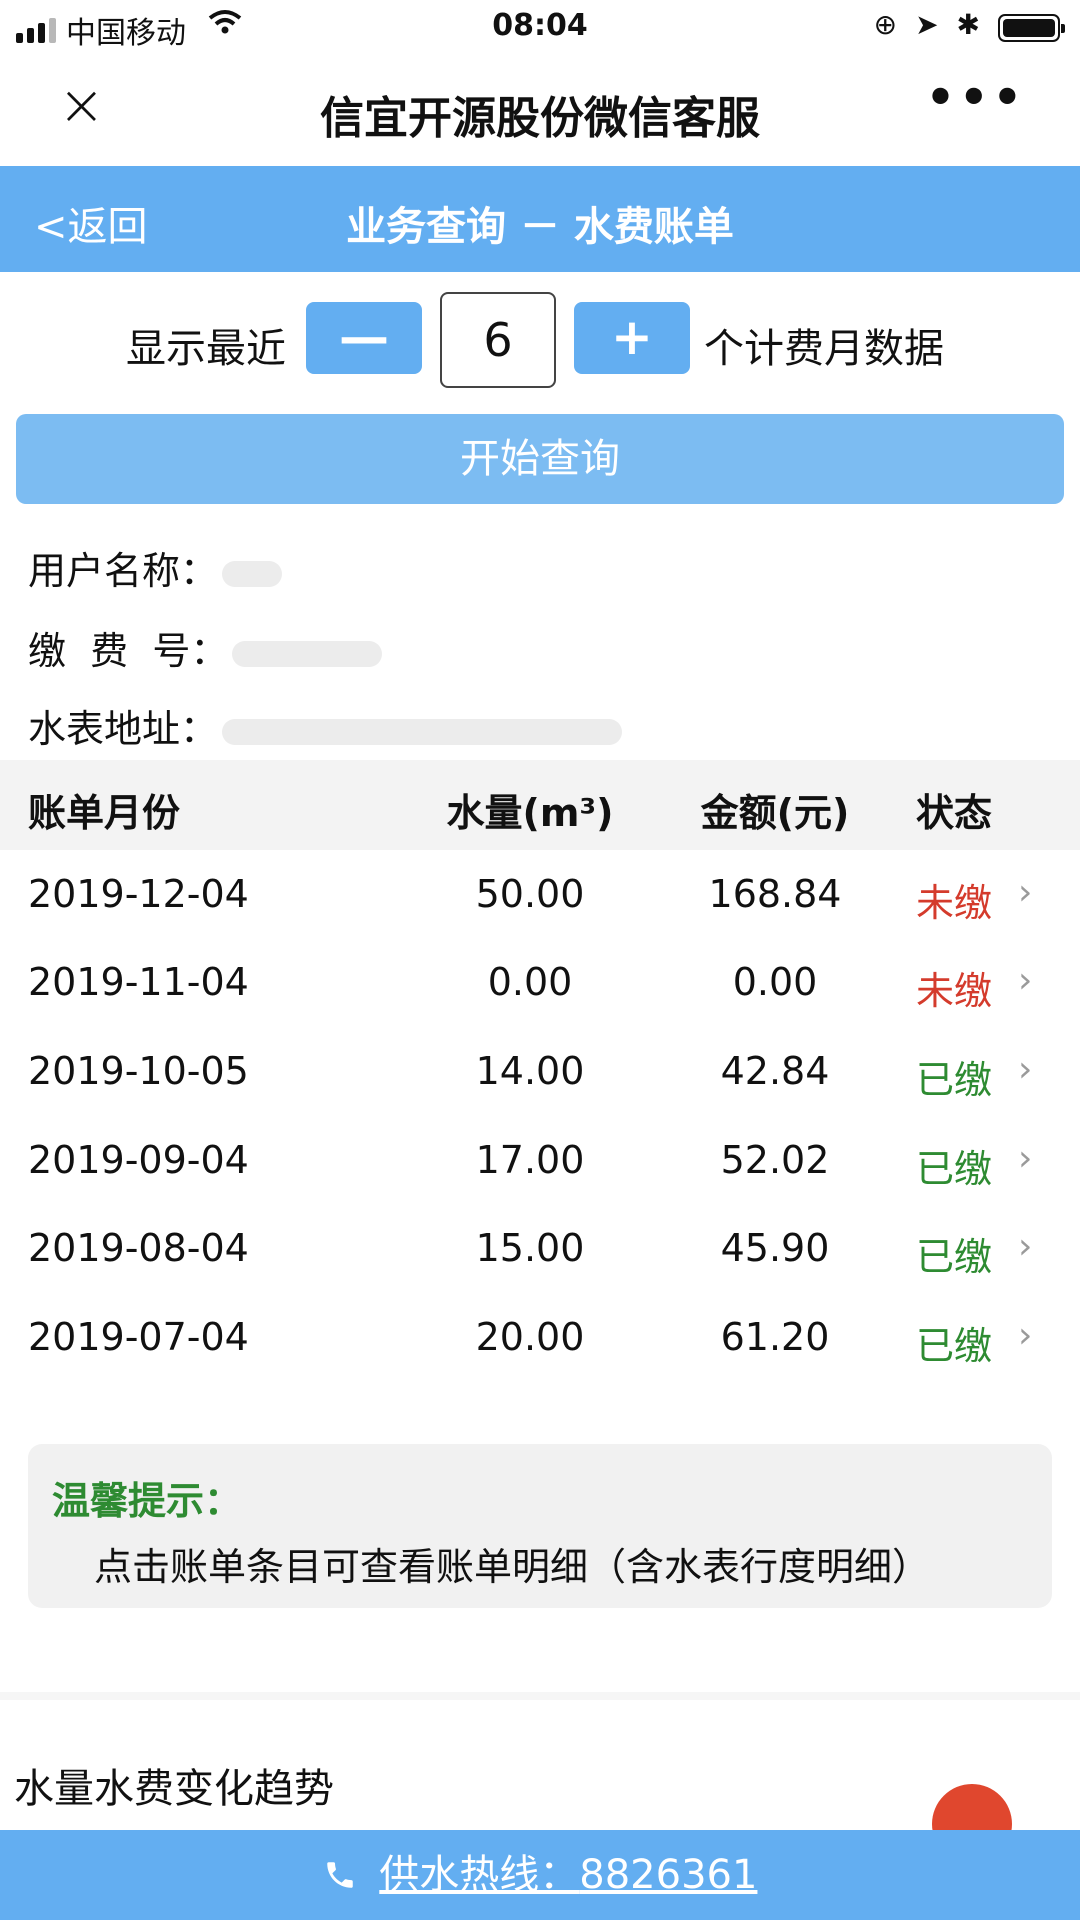 The width and height of the screenshot is (1080, 1920). Describe the element at coordinates (775, 813) in the screenshot. I see `header-amount: 金额(元)` at that location.